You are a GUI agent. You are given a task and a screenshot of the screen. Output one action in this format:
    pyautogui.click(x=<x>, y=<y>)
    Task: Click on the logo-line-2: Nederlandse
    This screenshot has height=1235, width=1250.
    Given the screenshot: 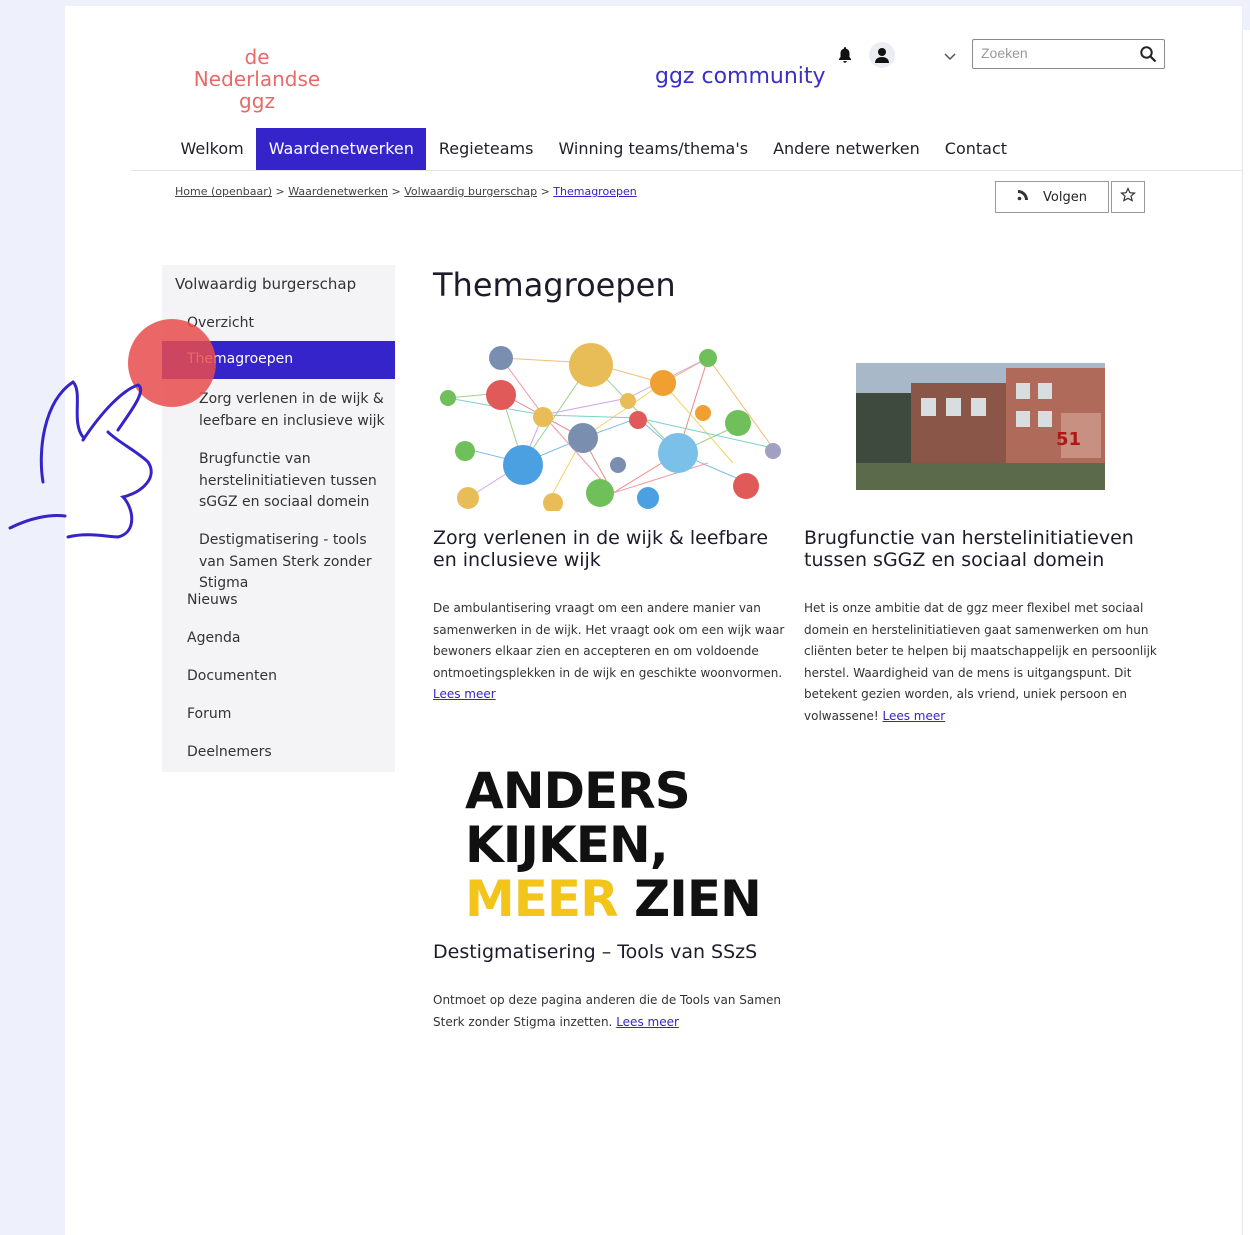 What is the action you would take?
    pyautogui.click(x=257, y=79)
    